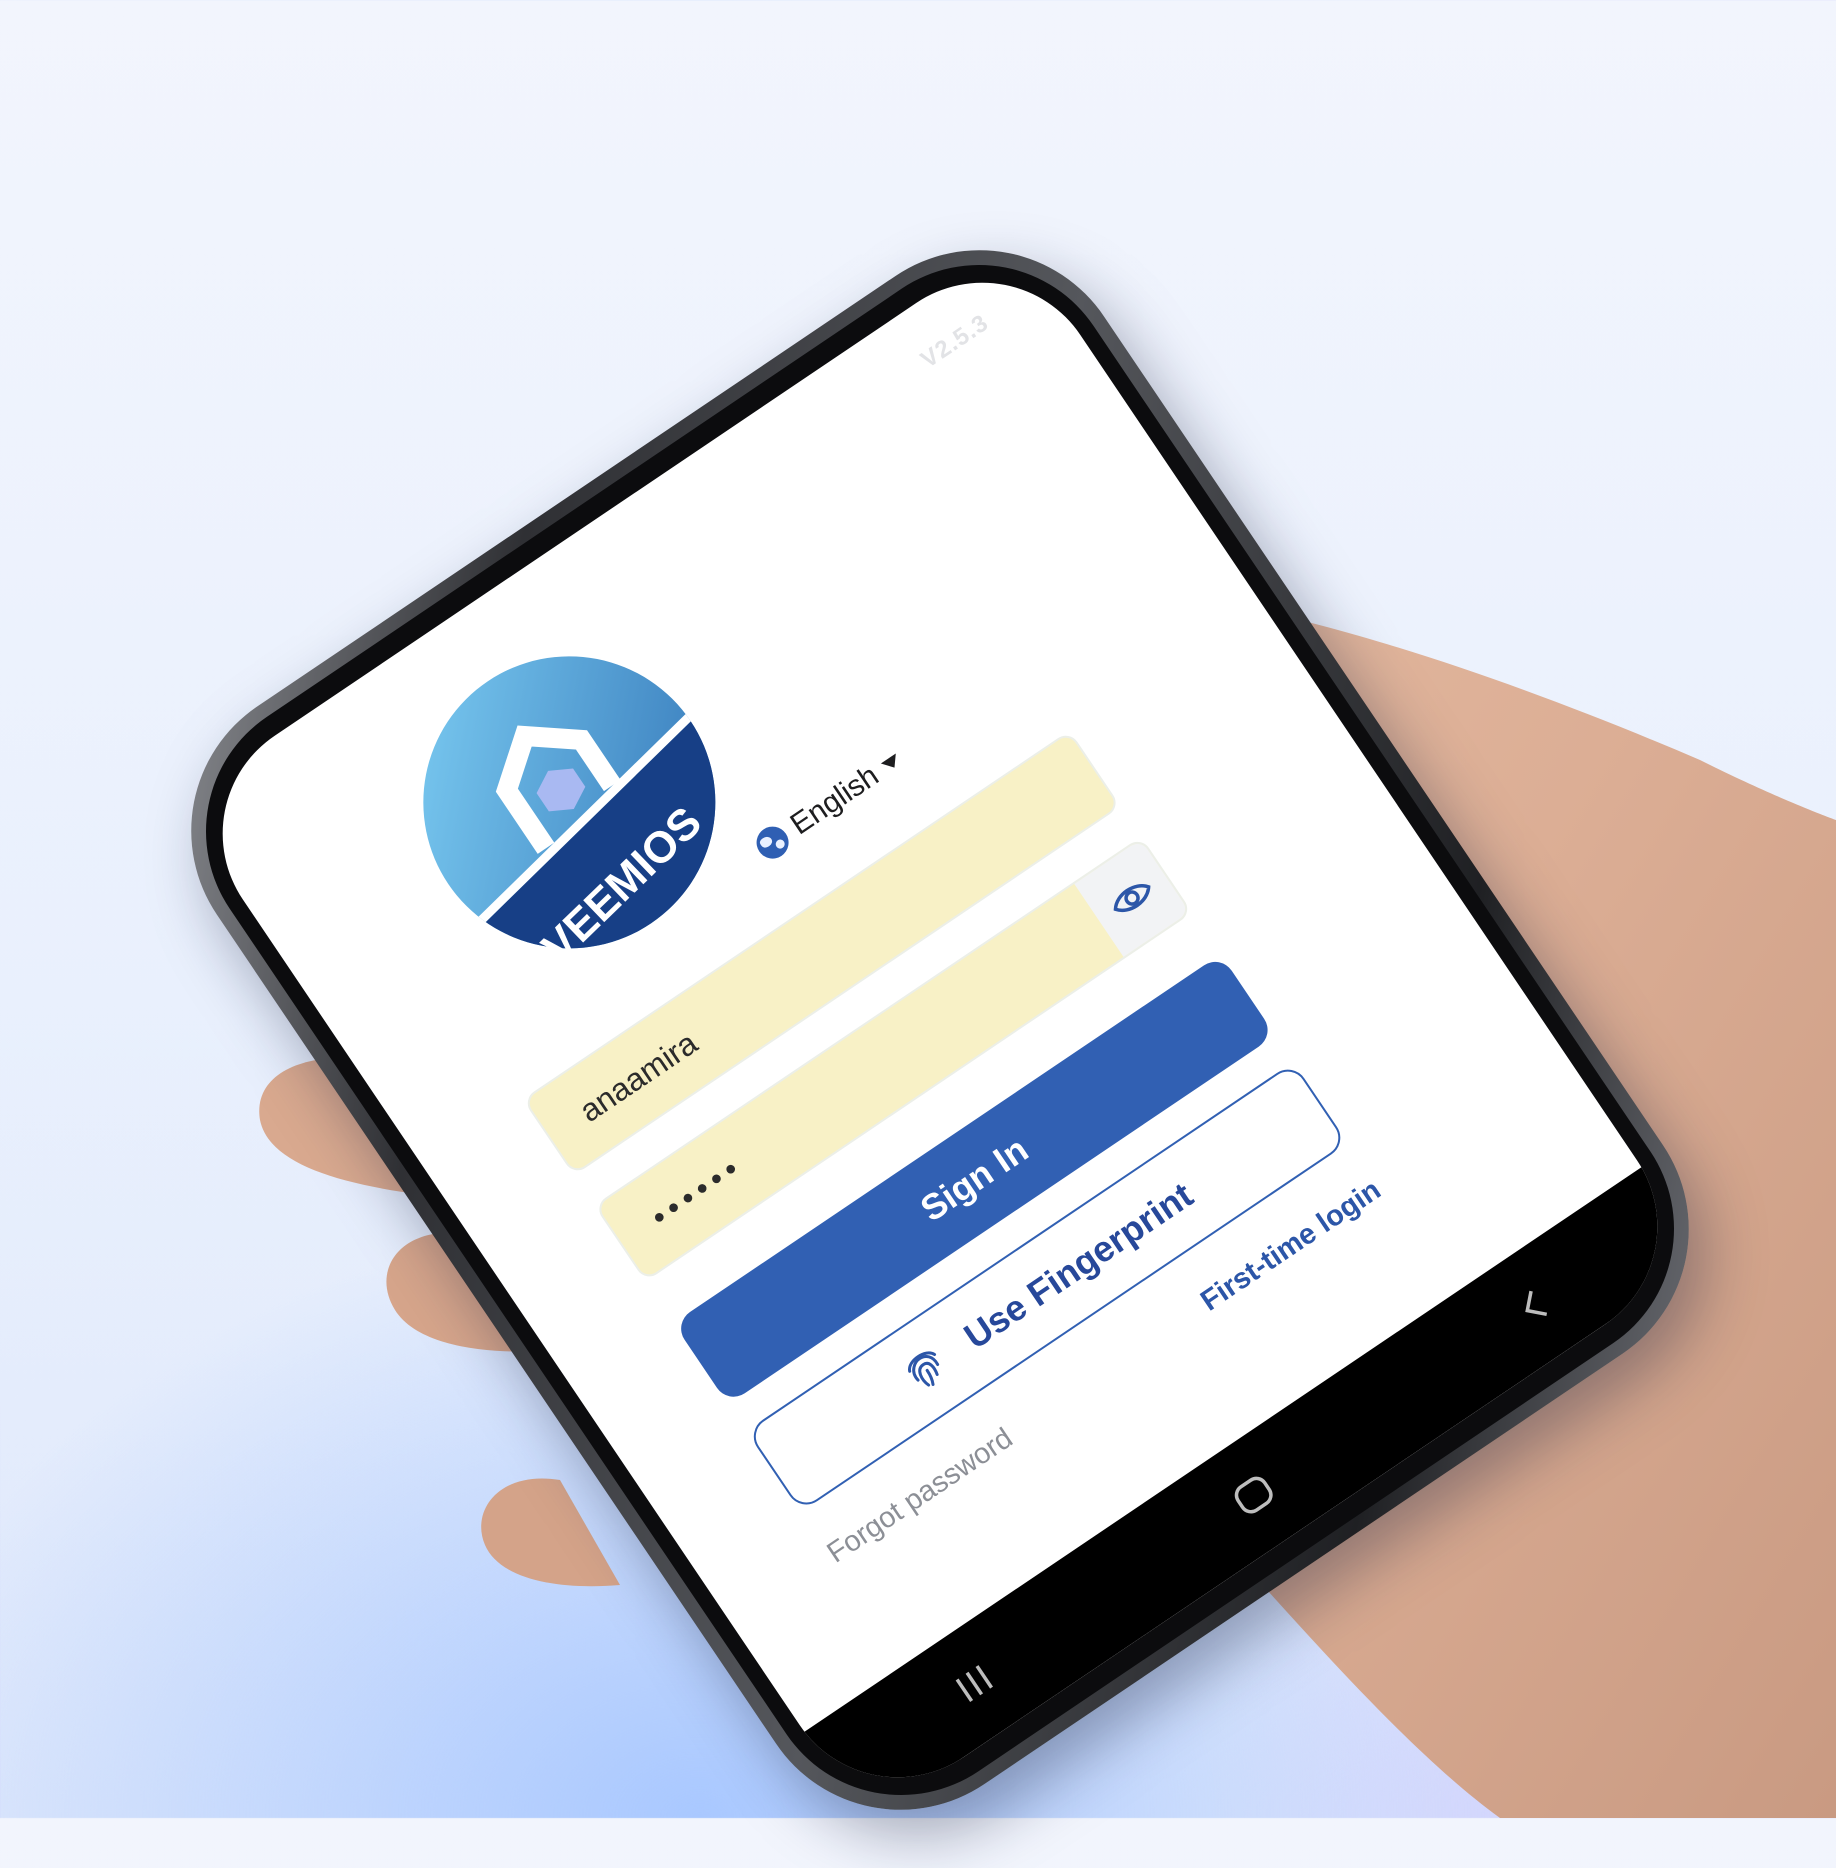 The height and width of the screenshot is (1868, 1836). I want to click on app-version: V2.5.3, so click(955, 341).